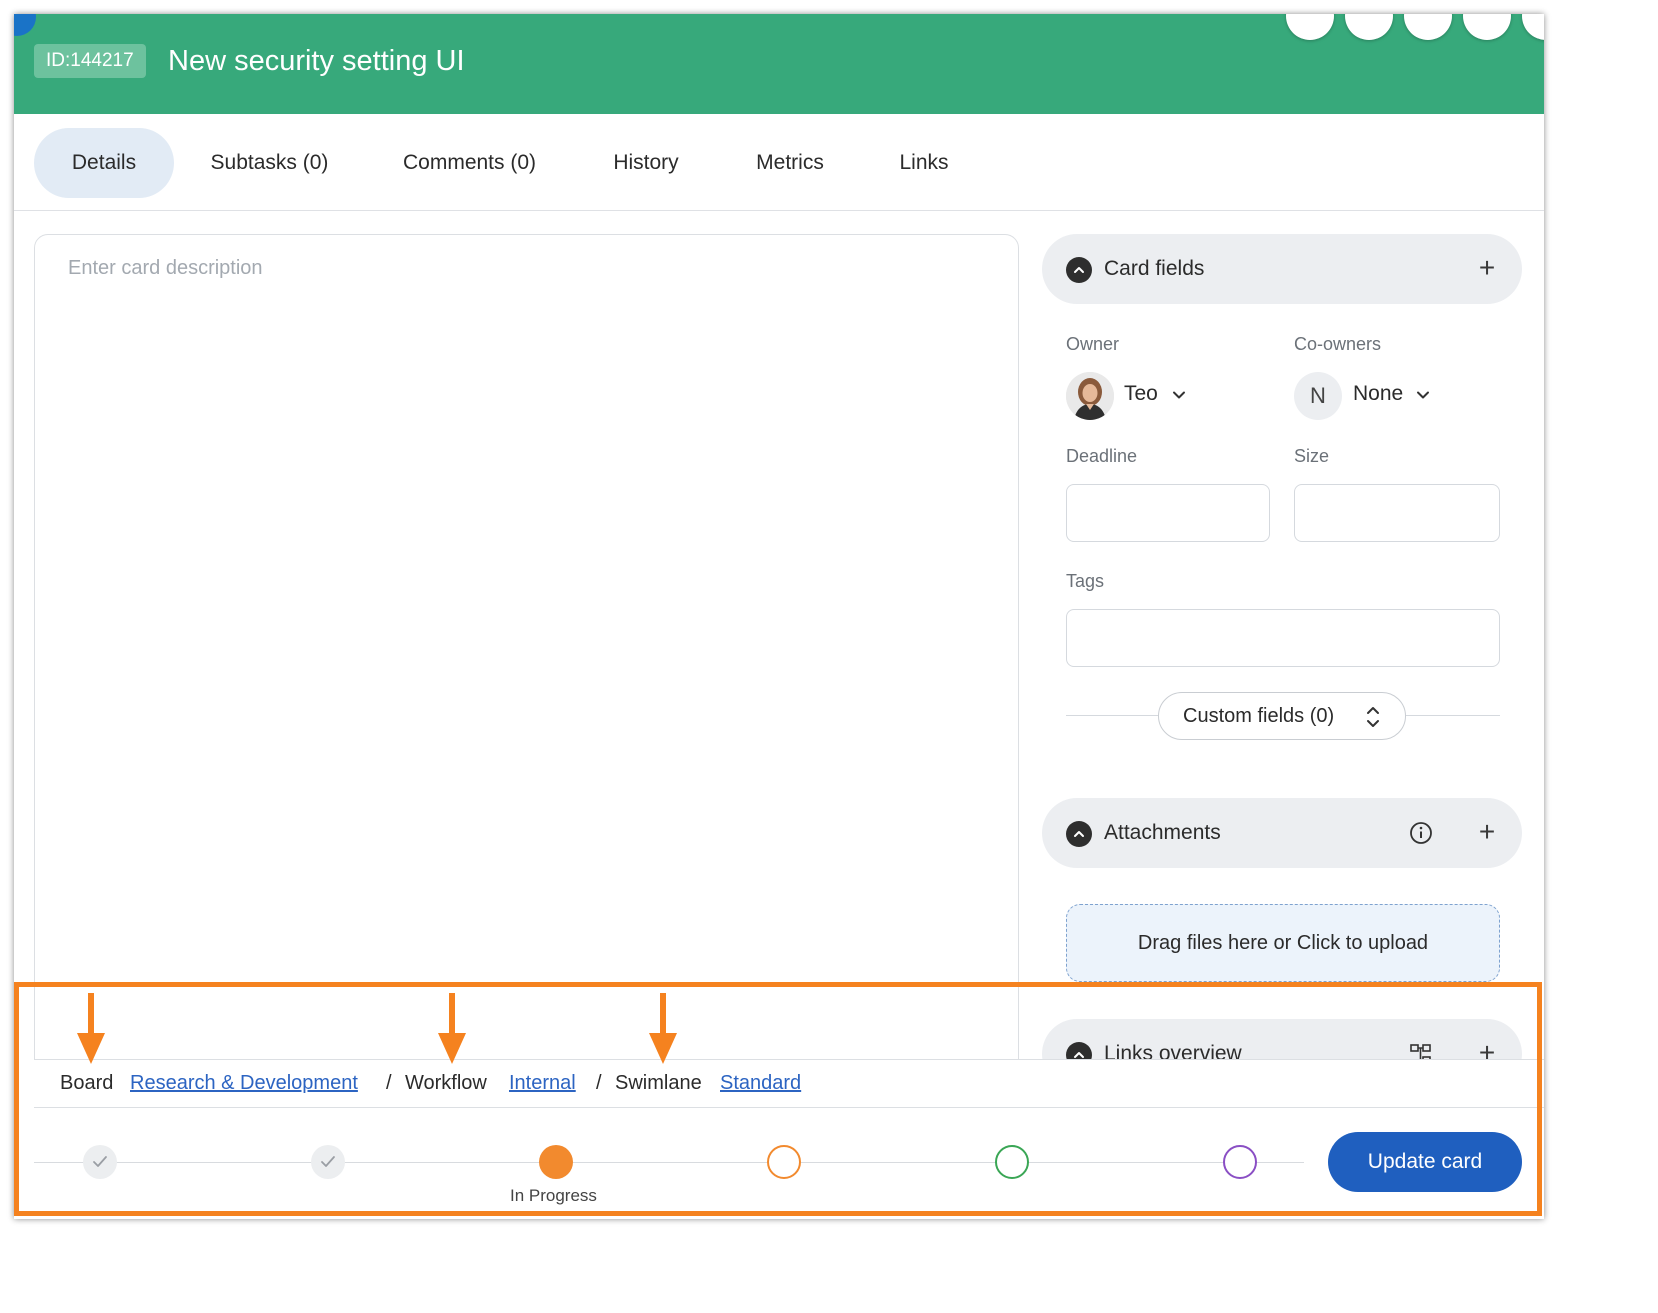 Image resolution: width=1658 pixels, height=1313 pixels. Describe the element at coordinates (553, 1195) in the screenshot. I see `current-step-label: In Progress` at that location.